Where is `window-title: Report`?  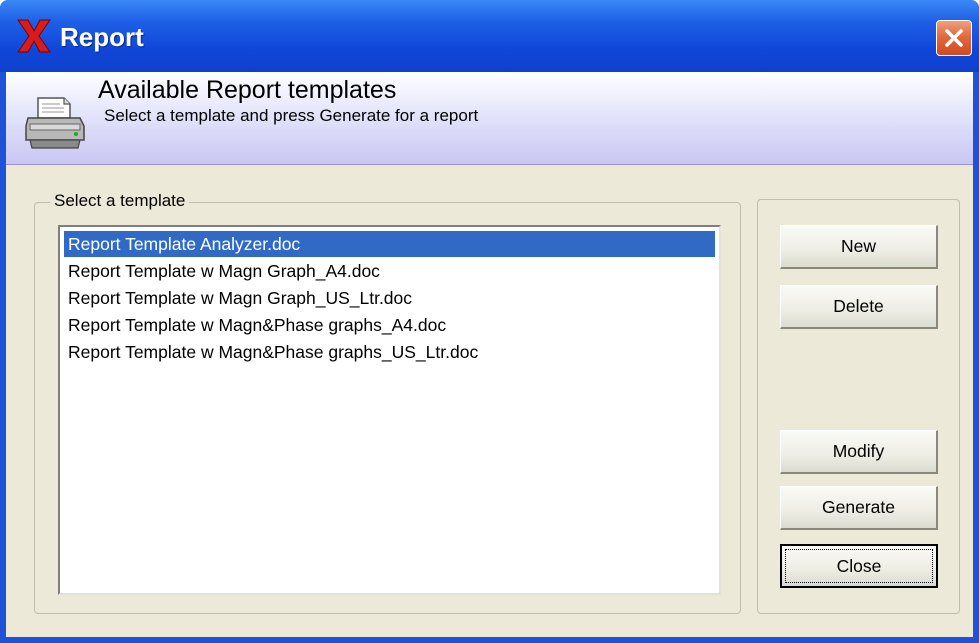 window-title: Report is located at coordinates (102, 37).